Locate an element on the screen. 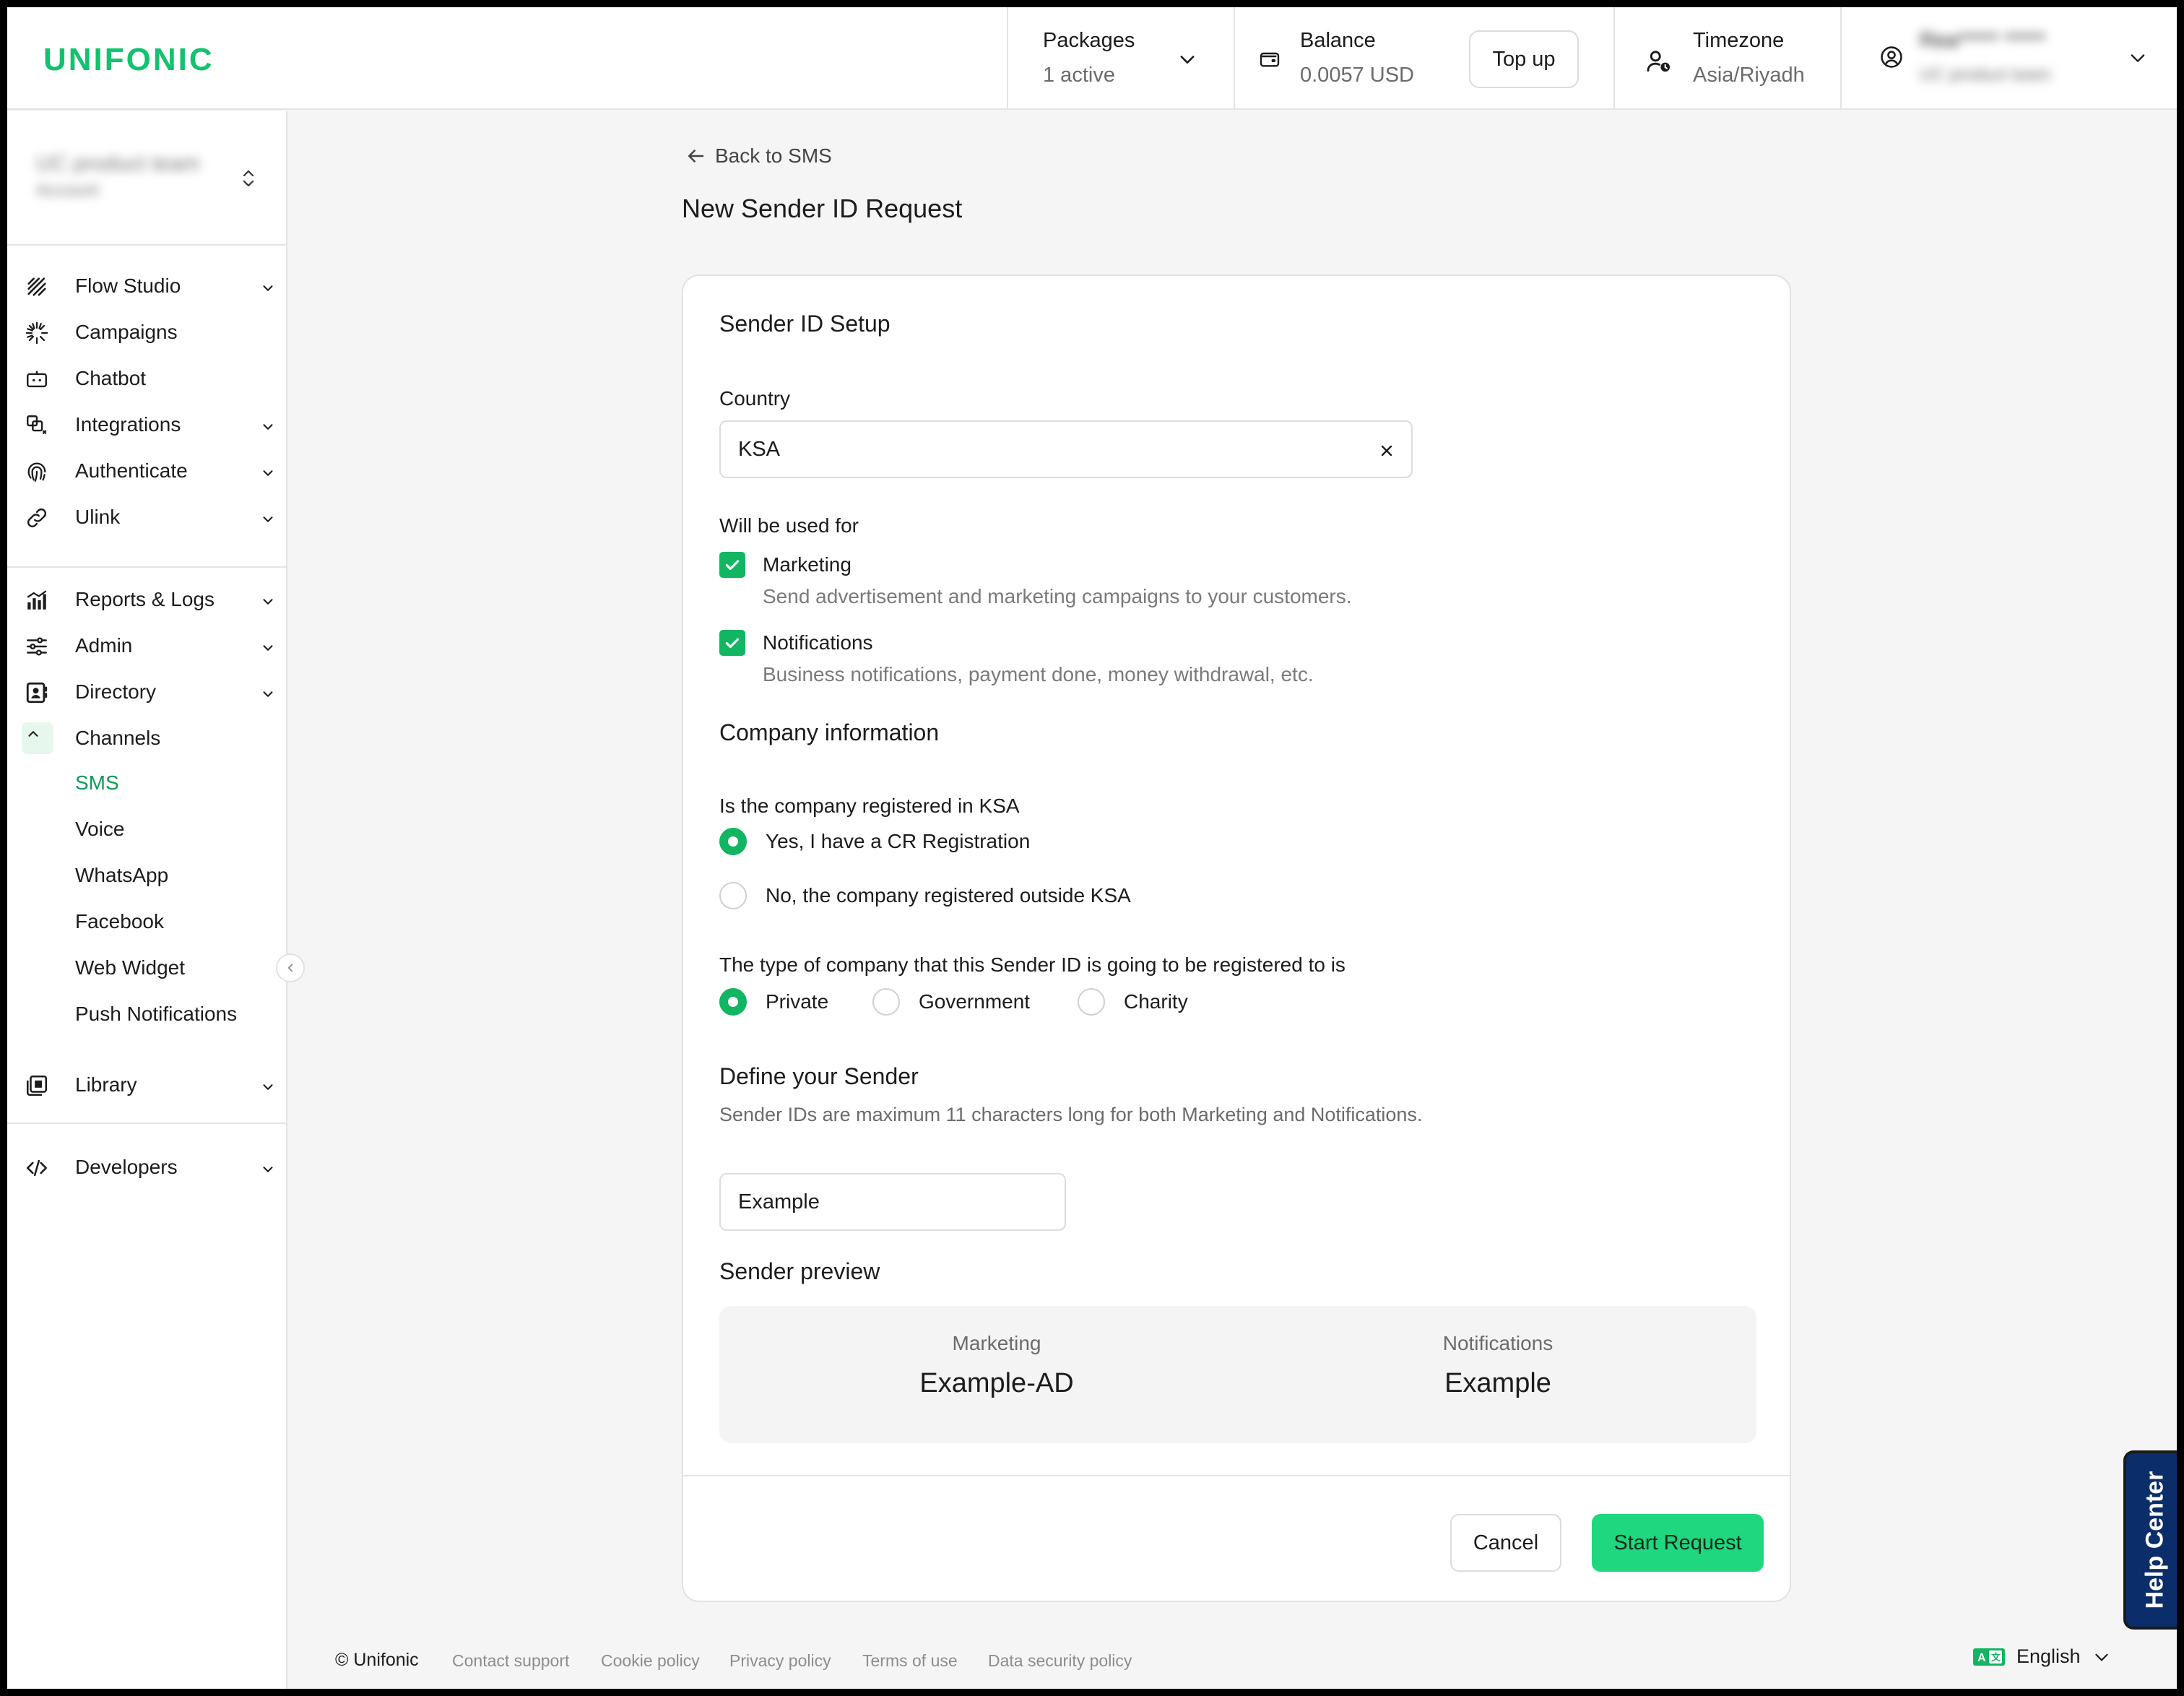 The width and height of the screenshot is (2184, 1696). user-clock-icon is located at coordinates (1659, 62).